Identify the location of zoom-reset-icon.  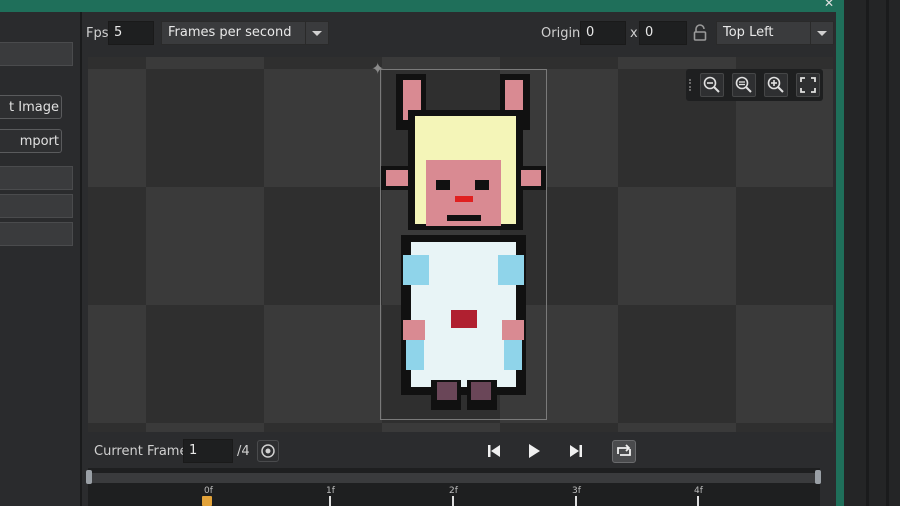
(744, 85).